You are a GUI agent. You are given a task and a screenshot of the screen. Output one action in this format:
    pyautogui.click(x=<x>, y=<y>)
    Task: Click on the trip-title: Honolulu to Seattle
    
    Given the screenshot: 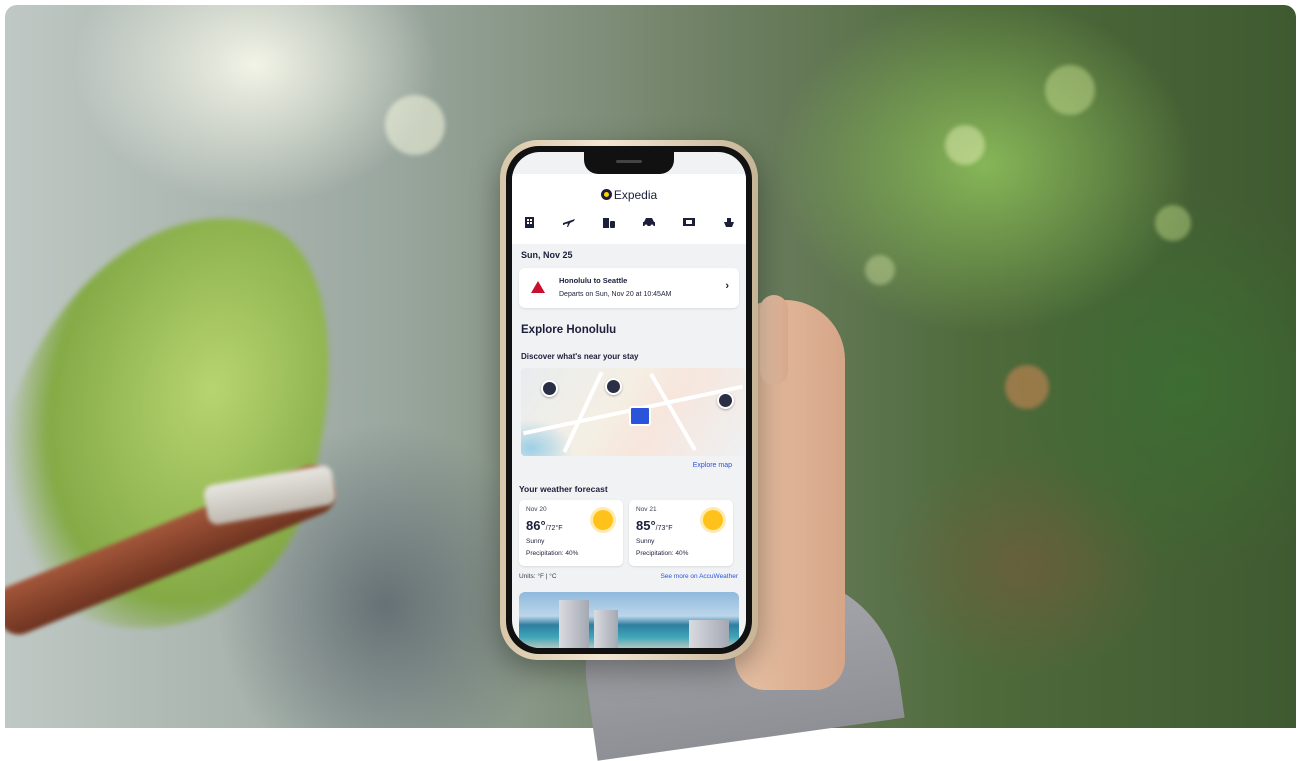 What is the action you would take?
    pyautogui.click(x=593, y=280)
    